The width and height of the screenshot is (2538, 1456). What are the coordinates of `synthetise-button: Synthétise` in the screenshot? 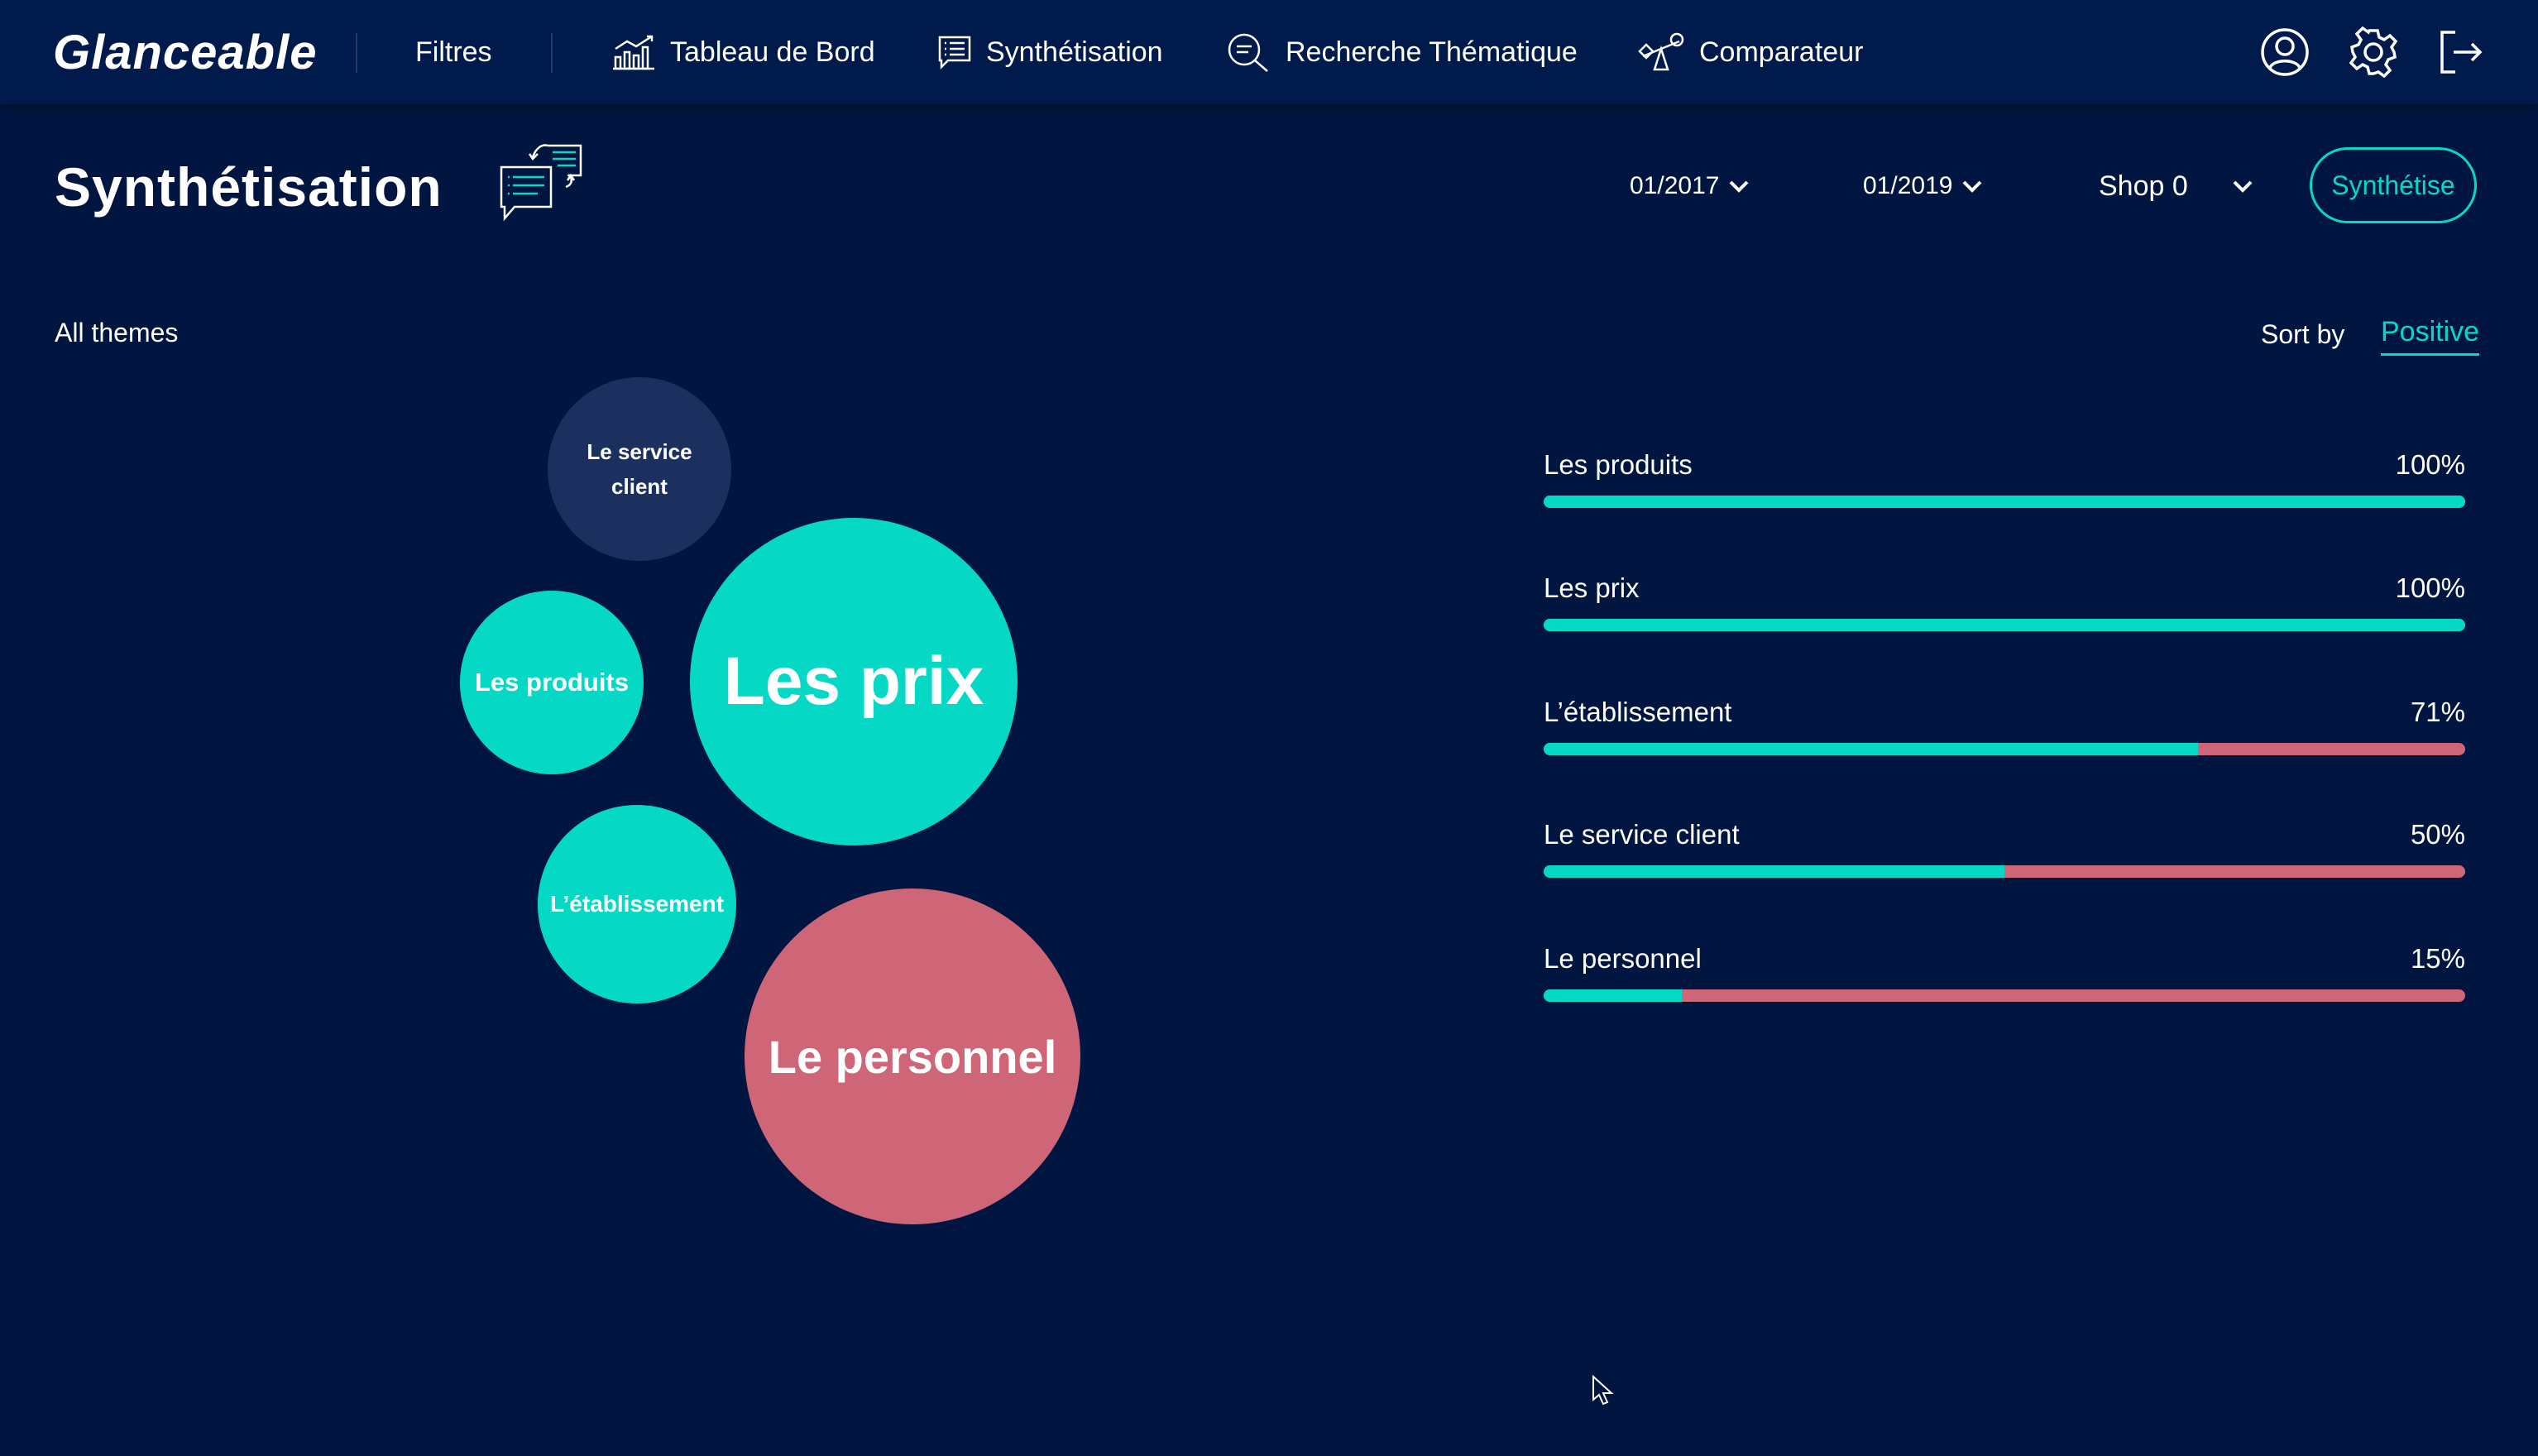 It's located at (2393, 185).